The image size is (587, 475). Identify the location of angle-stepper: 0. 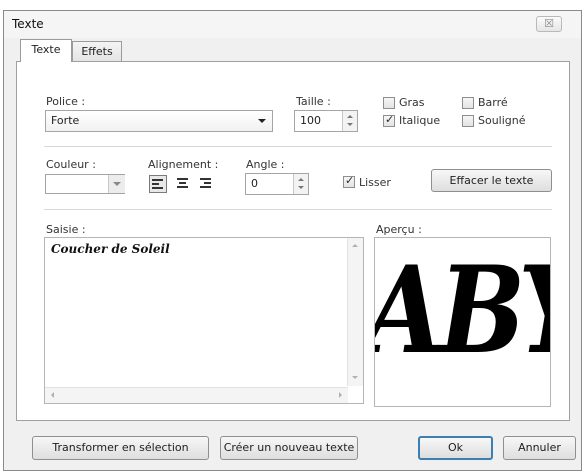
(277, 184).